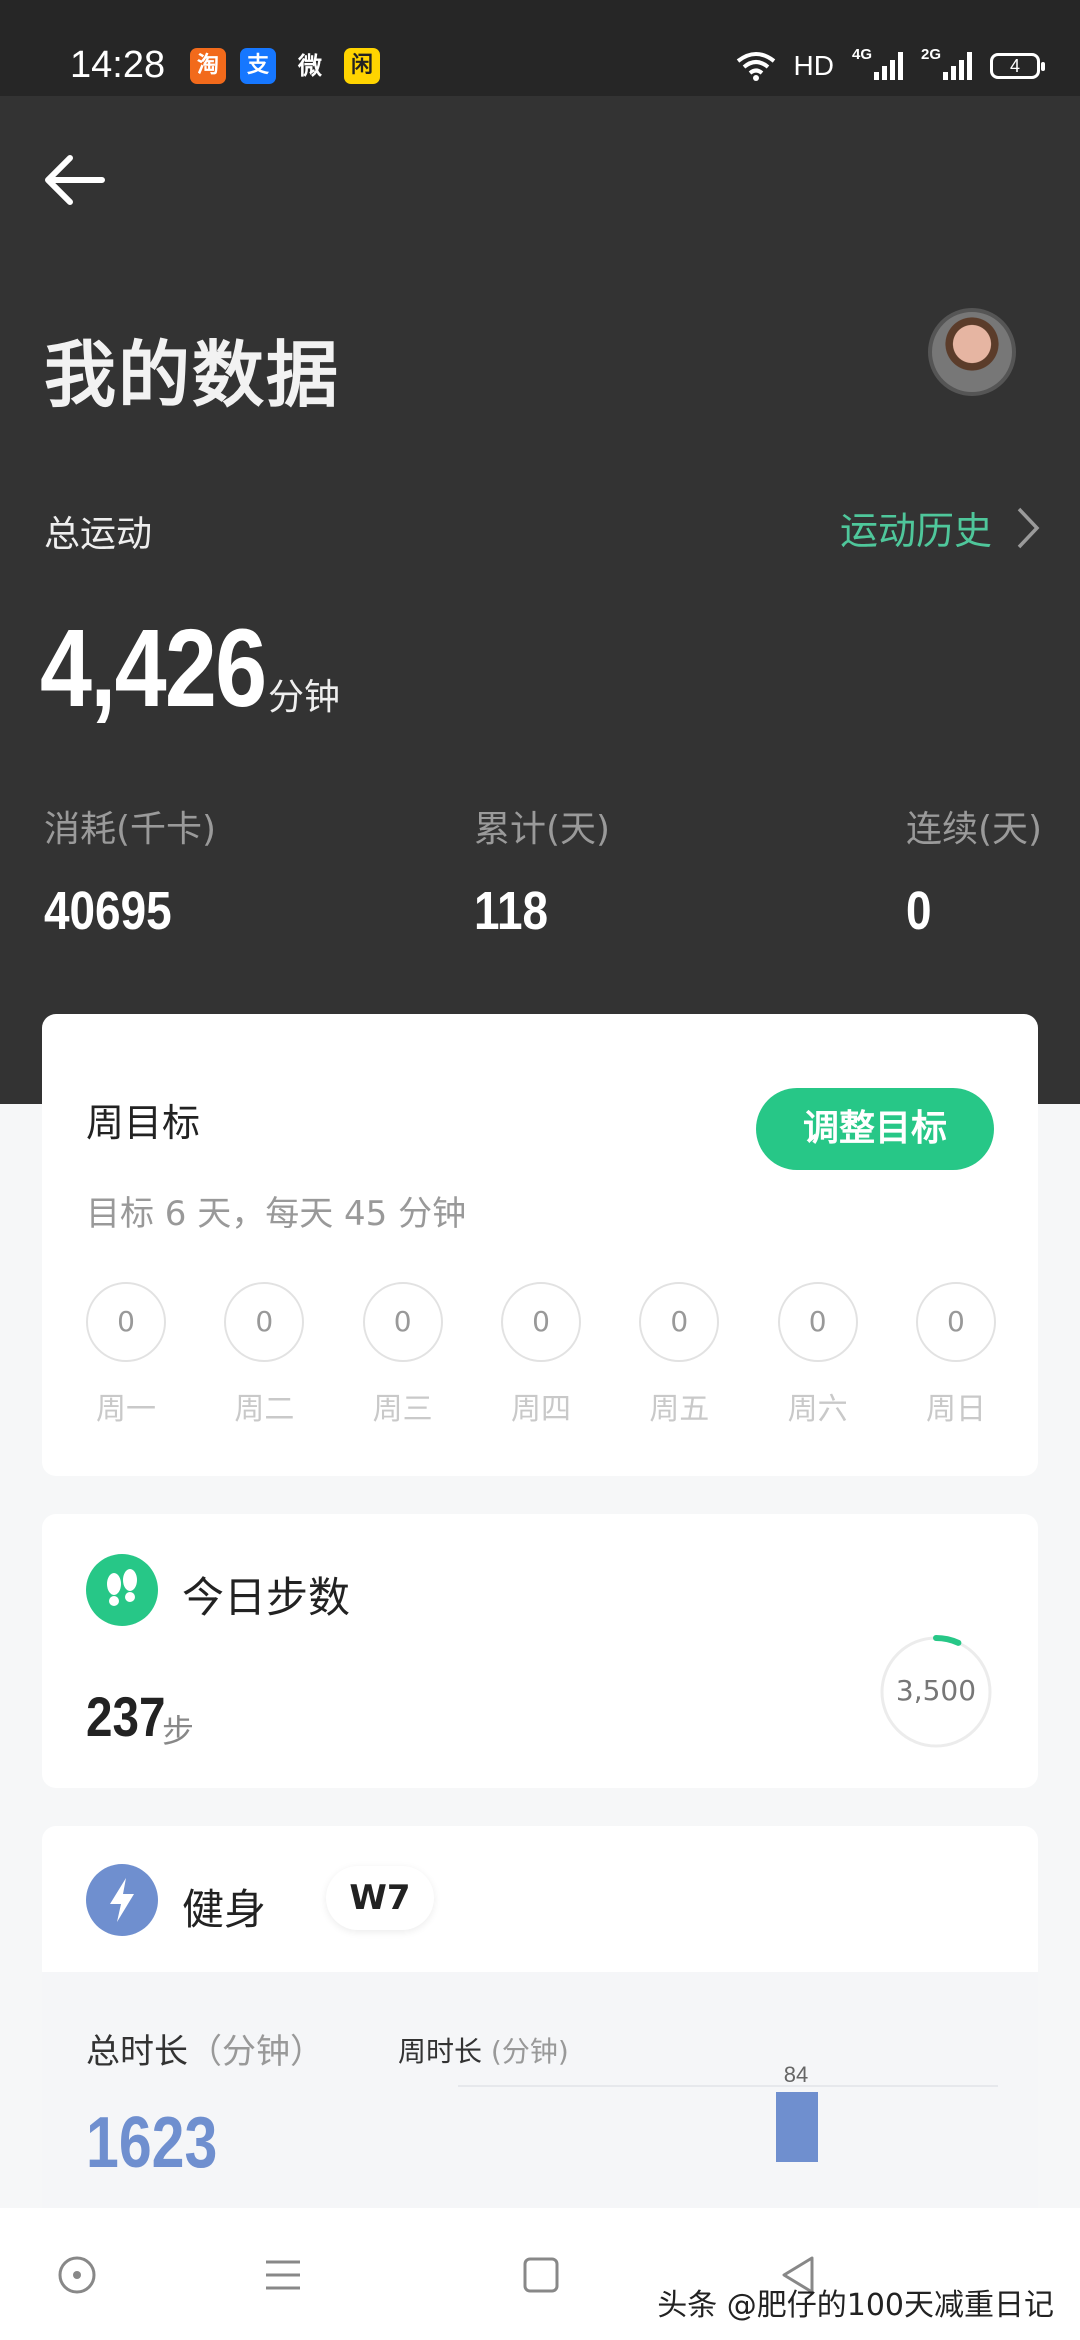 This screenshot has height=2340, width=1080. What do you see at coordinates (931, 54) in the screenshot?
I see `sig2-label: 2G` at bounding box center [931, 54].